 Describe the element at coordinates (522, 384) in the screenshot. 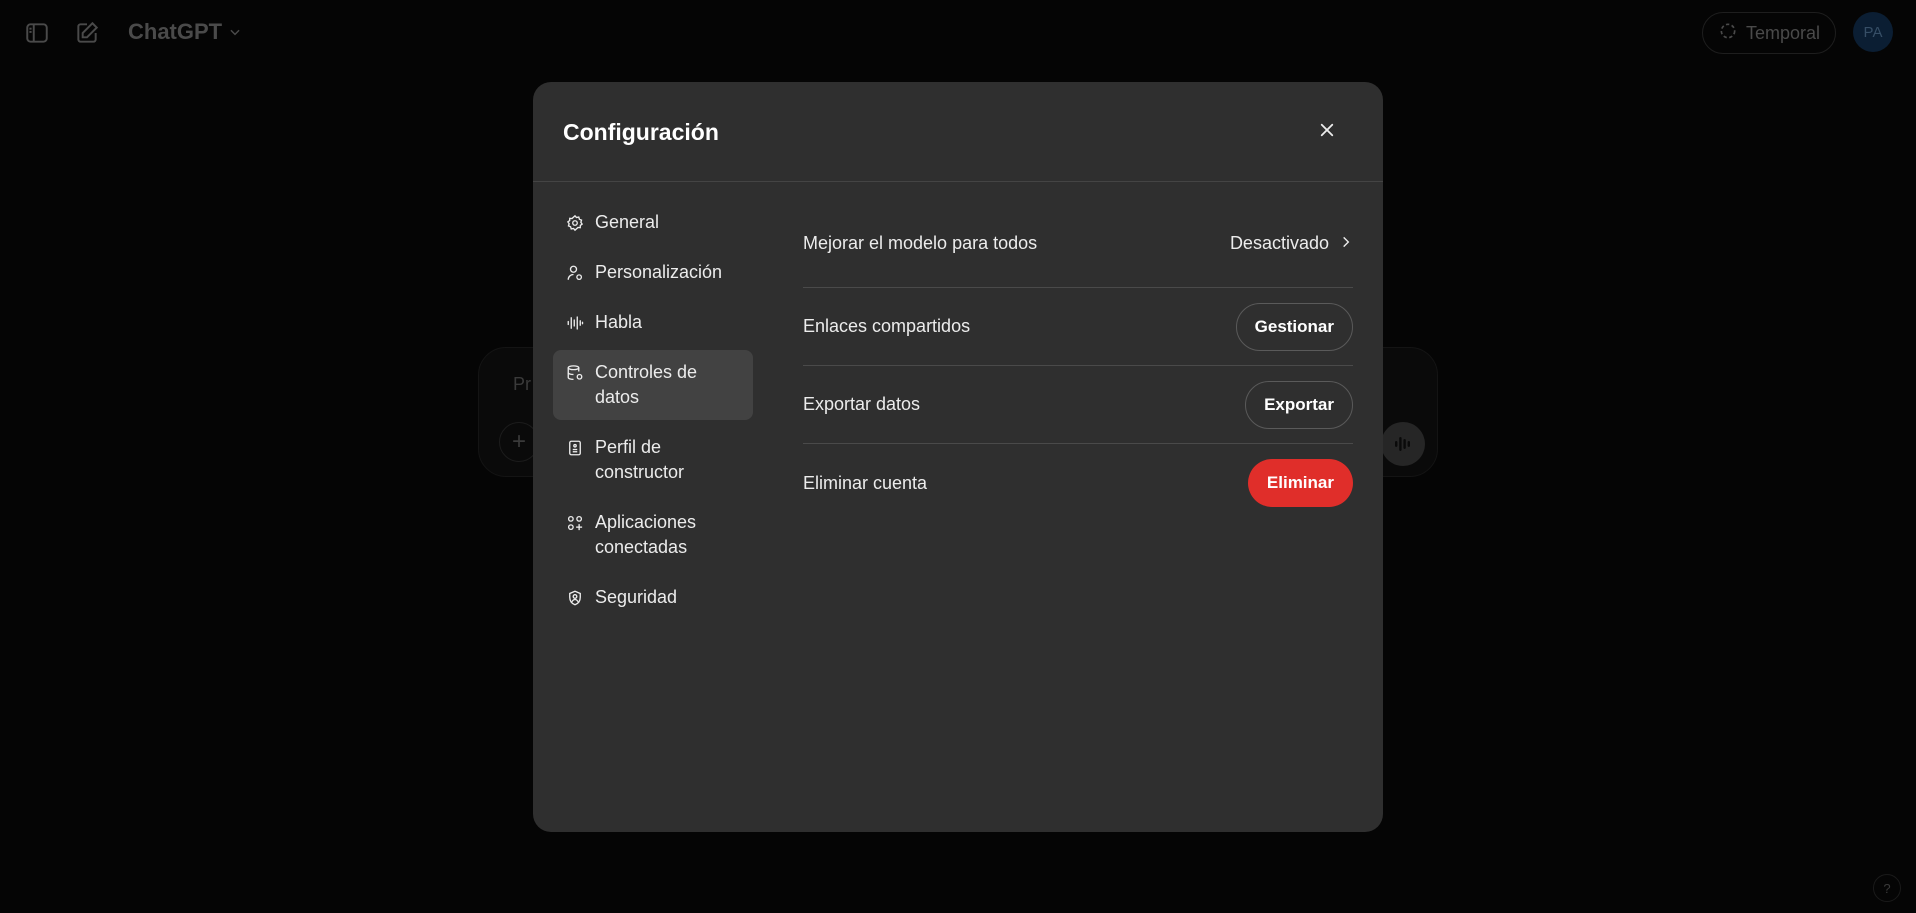

I see `composer-input: Pr` at that location.